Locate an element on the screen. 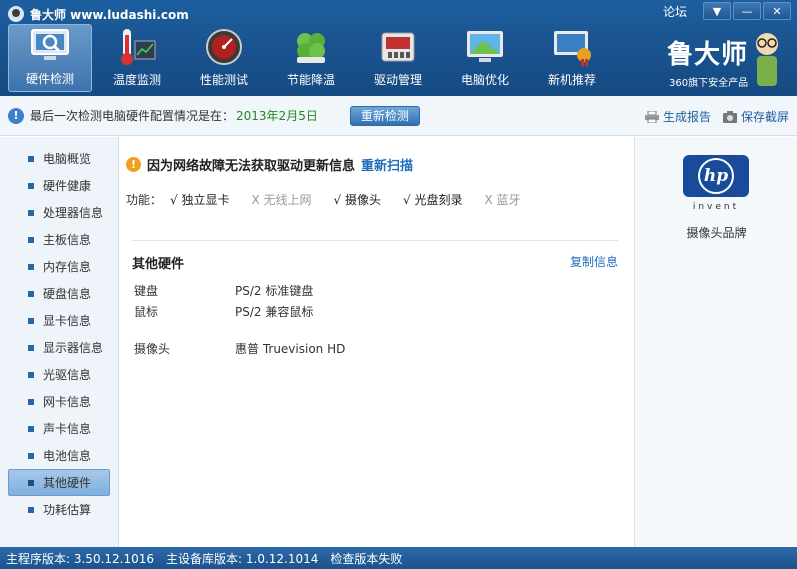 This screenshot has width=797, height=569. sidebar-item-label: 电脑概览 is located at coordinates (67, 159).